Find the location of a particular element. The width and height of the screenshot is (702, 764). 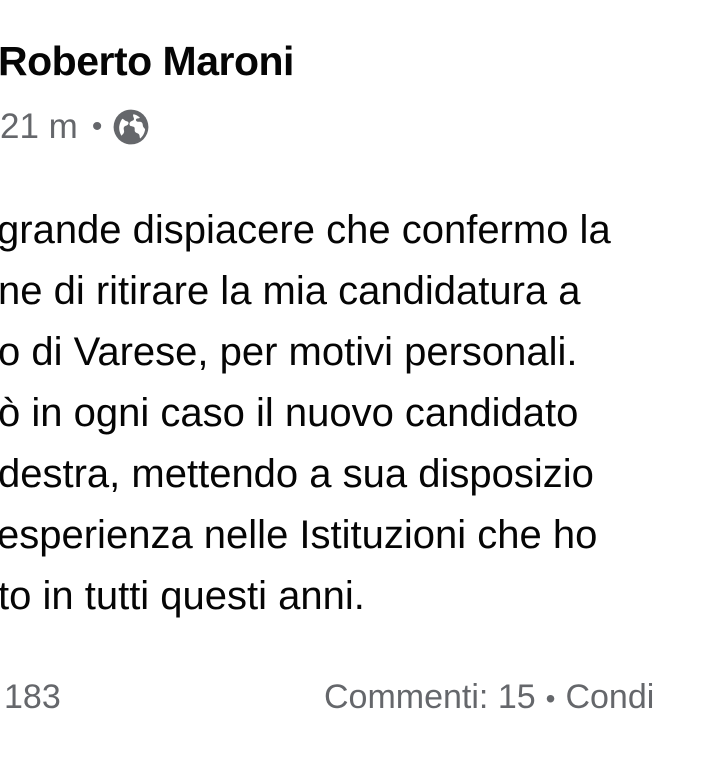

post-text-line: ne di ritirare la mia candidatura a is located at coordinates (290, 291).